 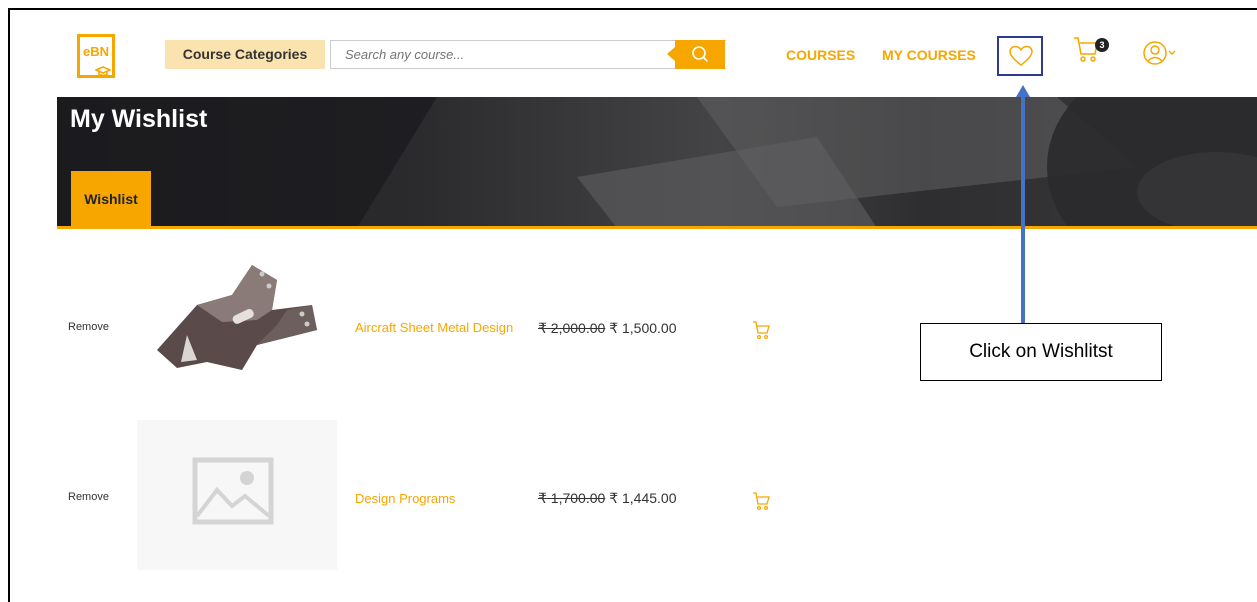 What do you see at coordinates (657, 227) in the screenshot?
I see `banner-underline` at bounding box center [657, 227].